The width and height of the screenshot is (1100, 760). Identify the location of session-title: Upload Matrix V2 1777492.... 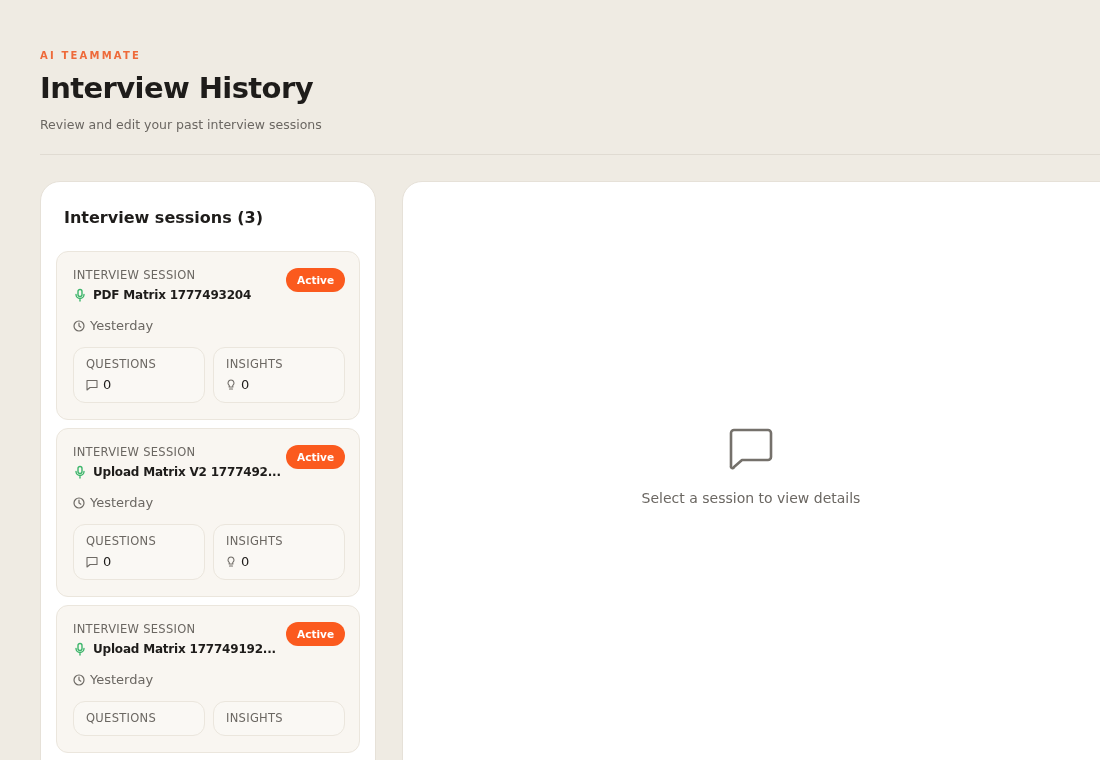
(187, 472).